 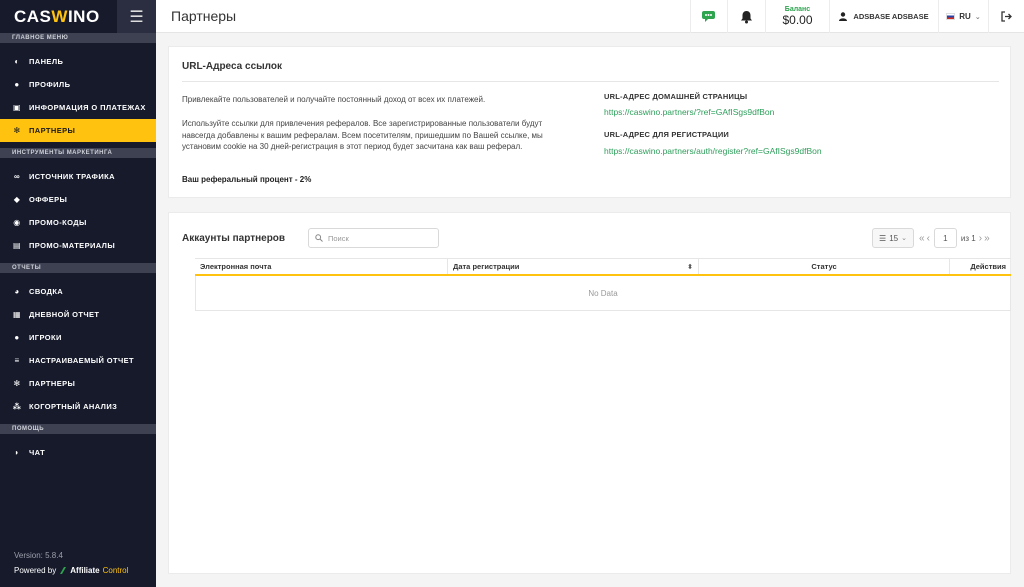 I want to click on version-text: Version: 5.8.4, so click(x=38, y=555).